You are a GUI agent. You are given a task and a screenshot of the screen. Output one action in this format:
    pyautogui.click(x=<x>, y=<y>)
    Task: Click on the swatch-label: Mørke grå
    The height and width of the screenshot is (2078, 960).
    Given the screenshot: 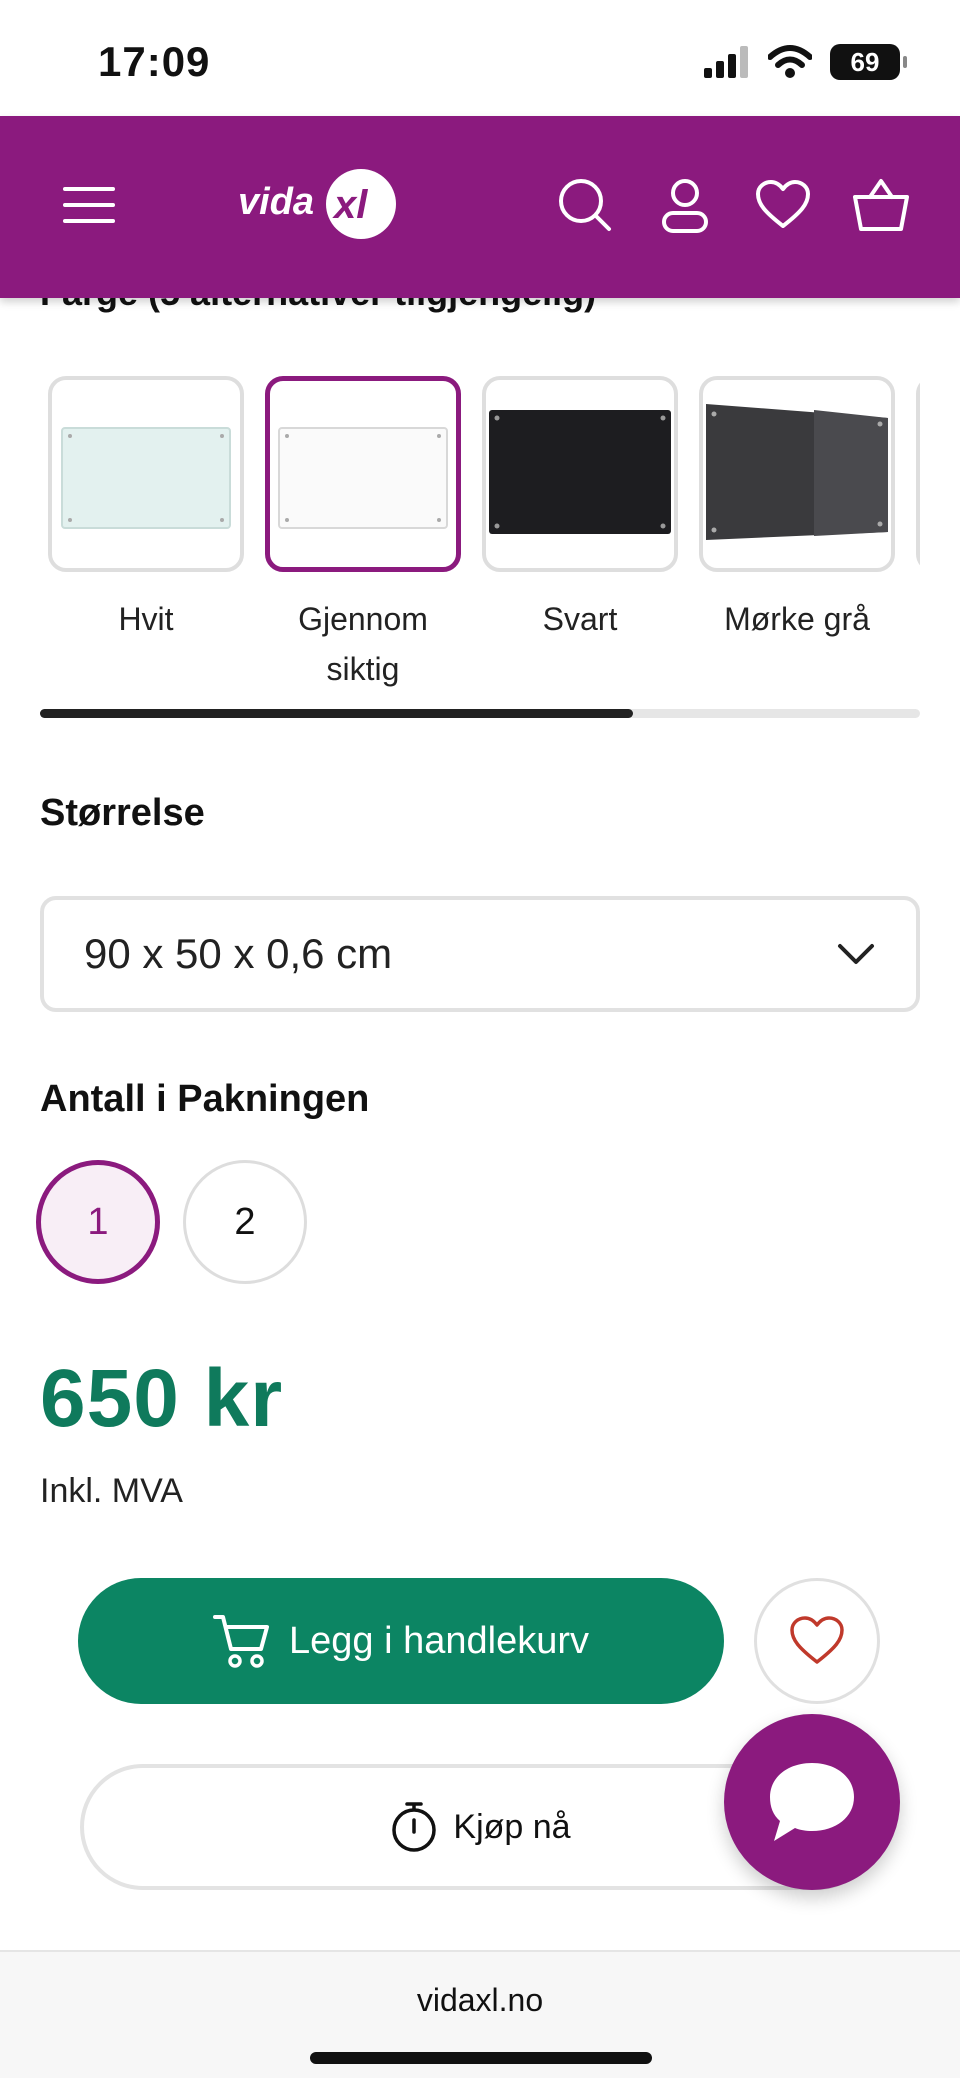 What is the action you would take?
    pyautogui.click(x=797, y=619)
    